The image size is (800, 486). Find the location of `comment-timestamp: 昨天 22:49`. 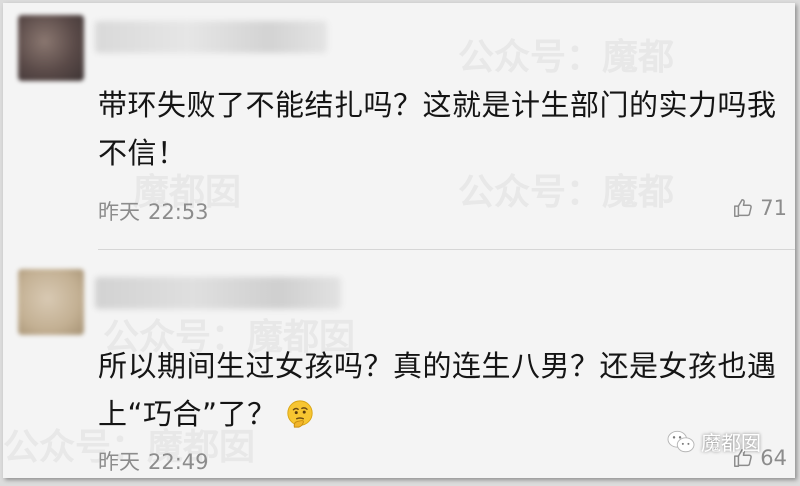

comment-timestamp: 昨天 22:49 is located at coordinates (157, 461).